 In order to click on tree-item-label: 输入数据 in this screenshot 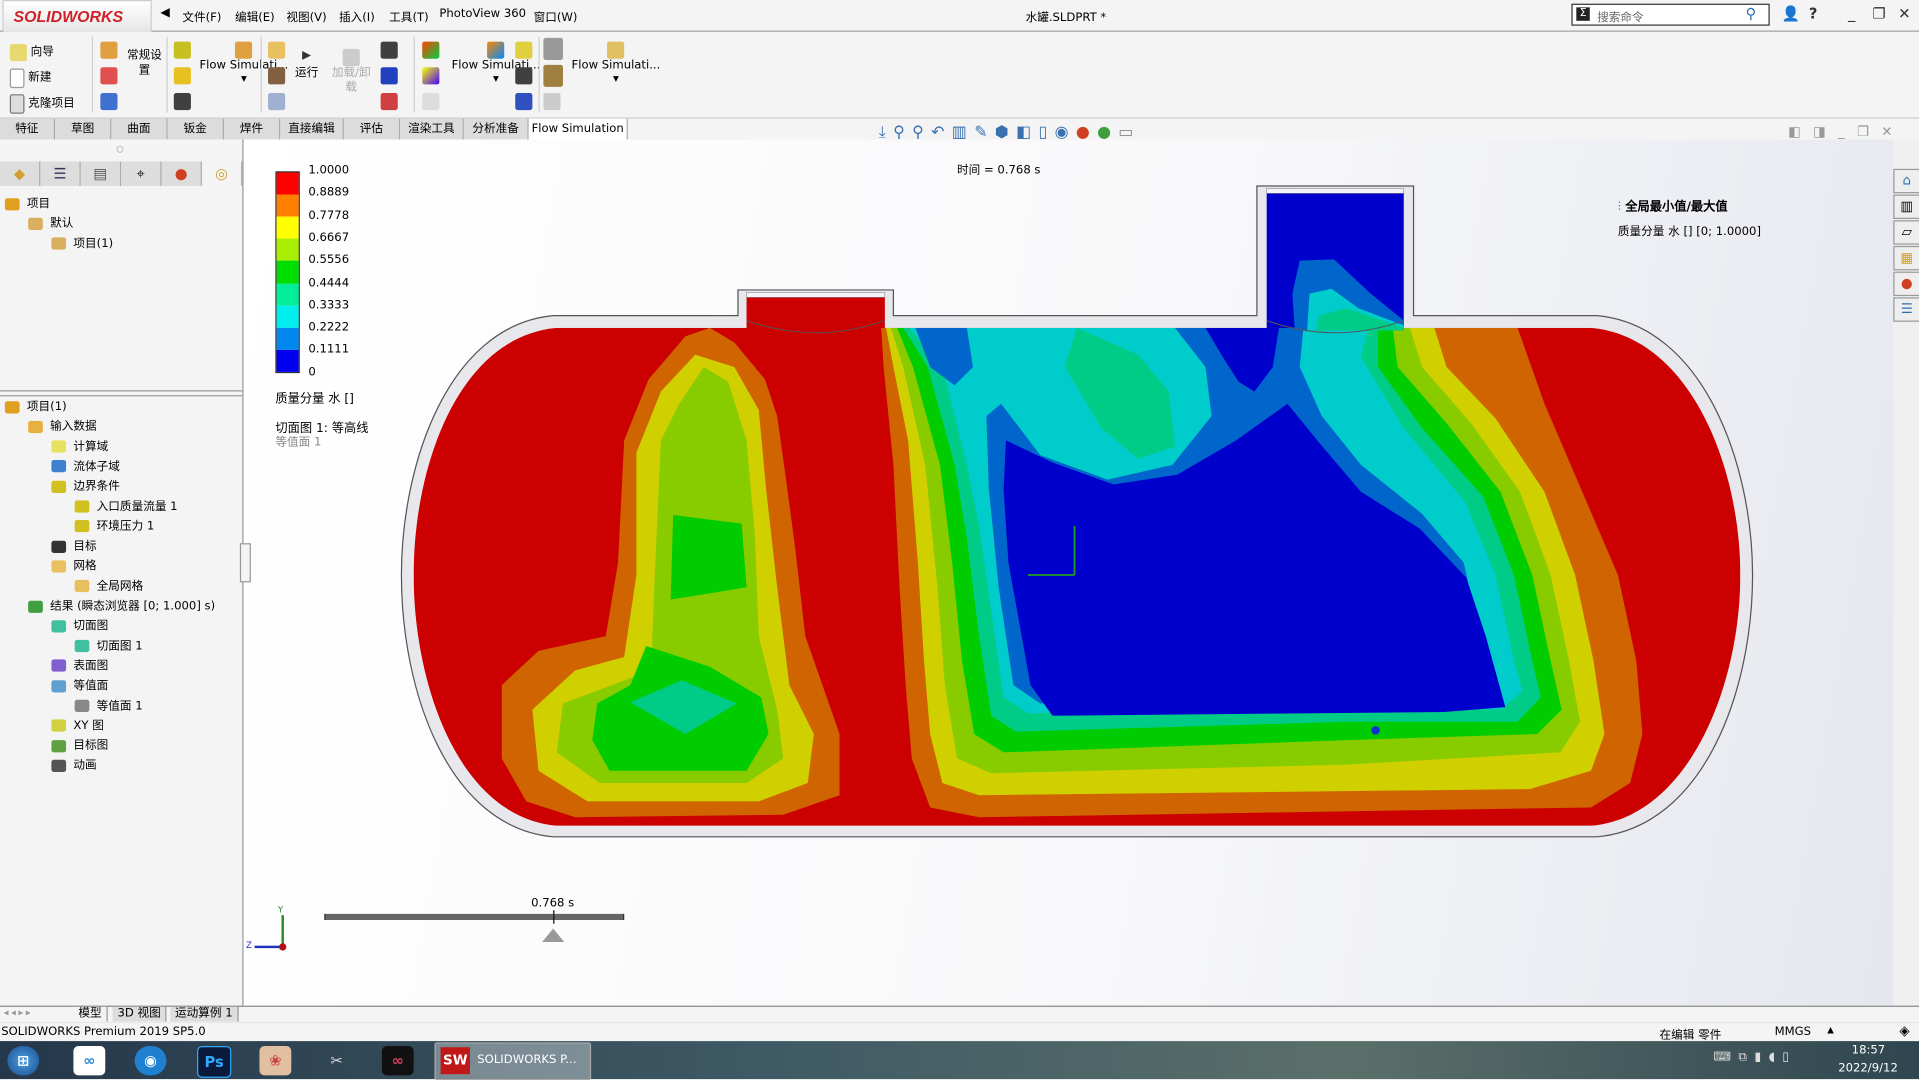, I will do `click(73, 426)`.